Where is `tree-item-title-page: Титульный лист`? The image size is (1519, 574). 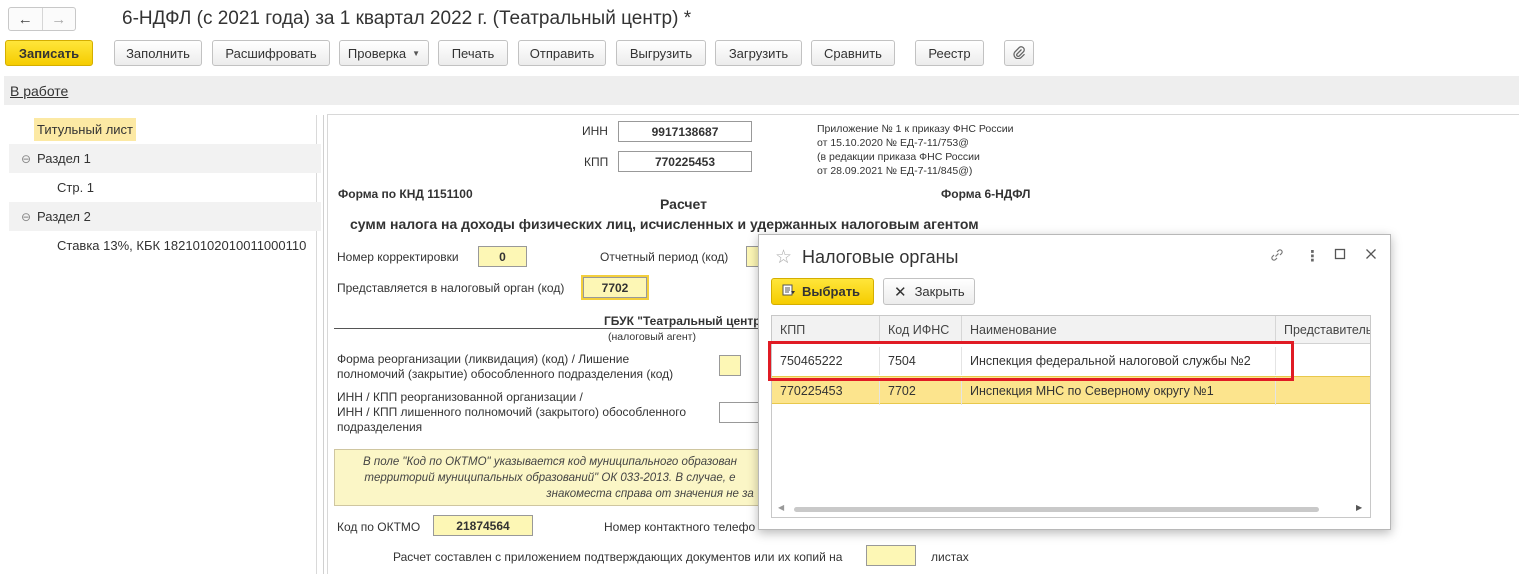
tree-item-title-page: Титульный лист is located at coordinates (165, 129).